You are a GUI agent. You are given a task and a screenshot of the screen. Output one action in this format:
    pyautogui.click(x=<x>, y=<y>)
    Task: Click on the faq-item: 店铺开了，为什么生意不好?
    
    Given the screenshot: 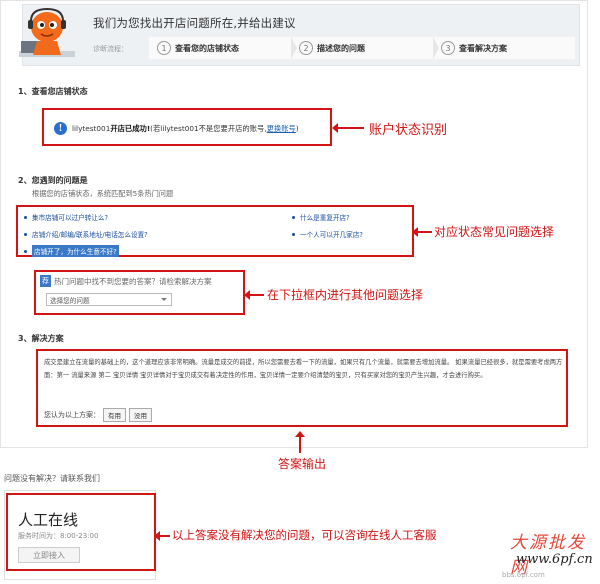 What is the action you would take?
    pyautogui.click(x=71, y=251)
    